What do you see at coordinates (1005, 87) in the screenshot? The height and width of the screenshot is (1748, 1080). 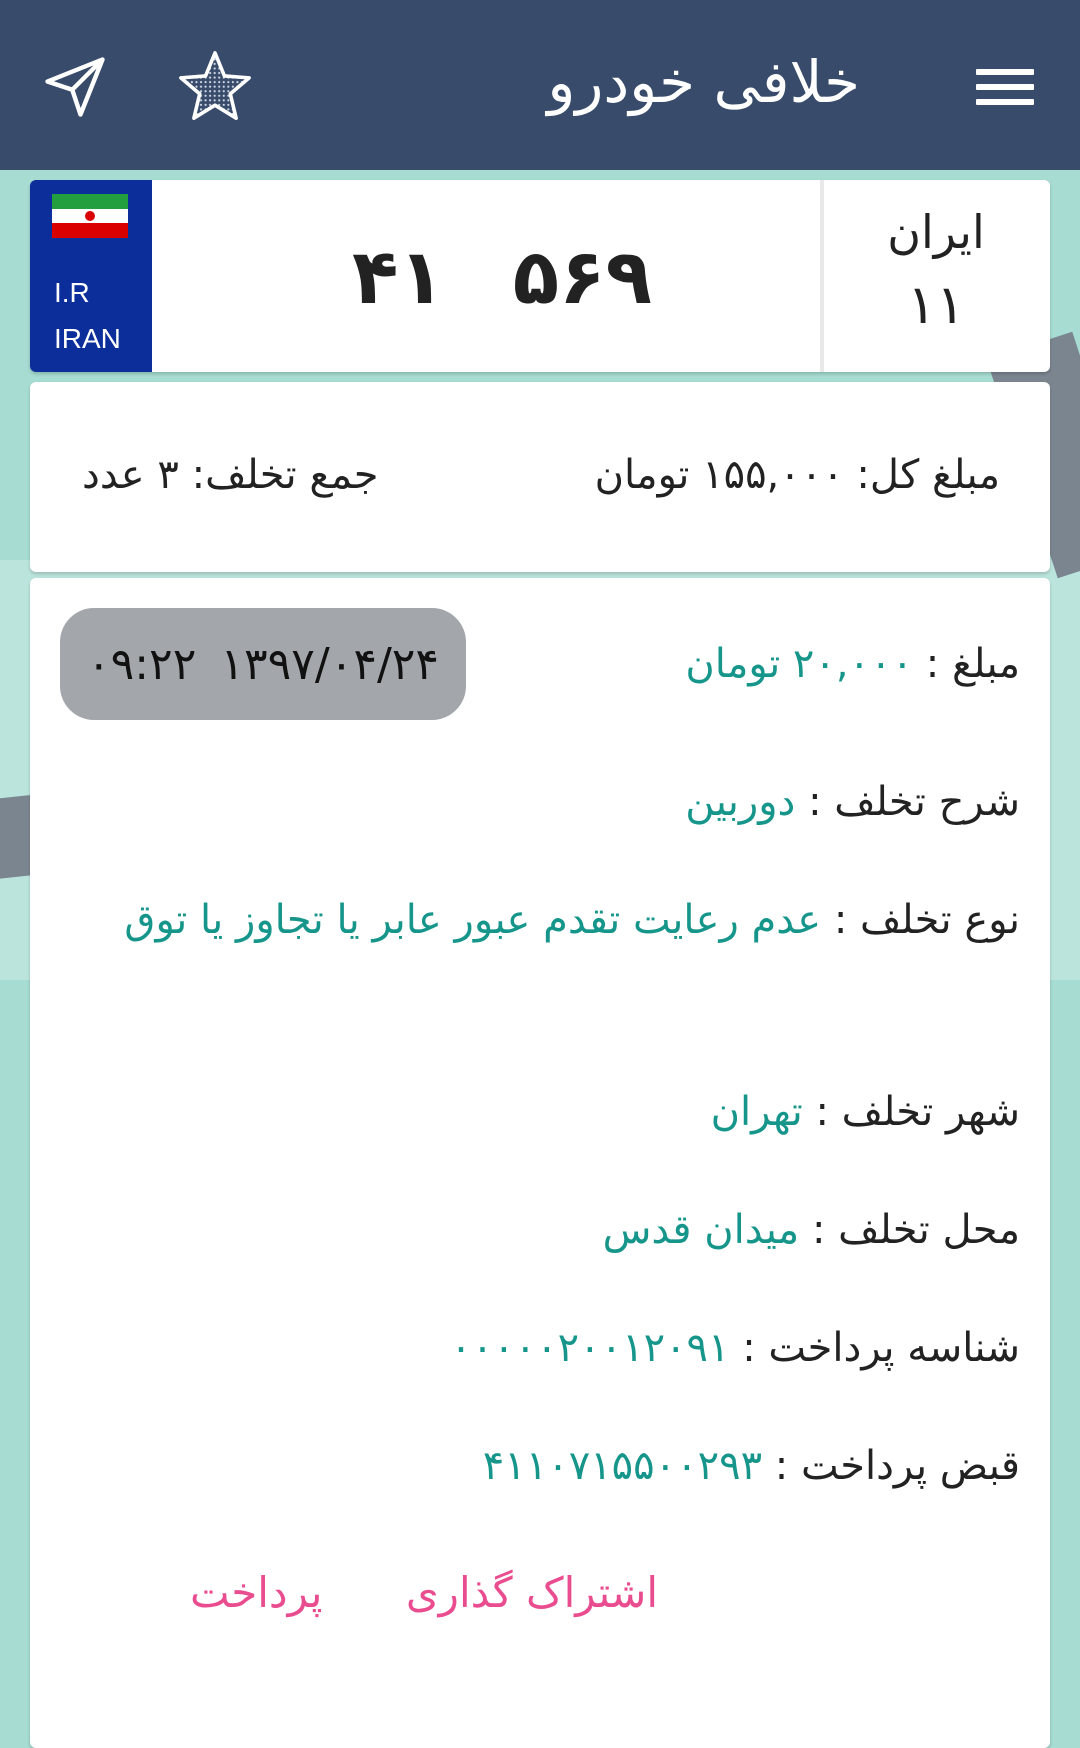 I see `hamburger-icon` at bounding box center [1005, 87].